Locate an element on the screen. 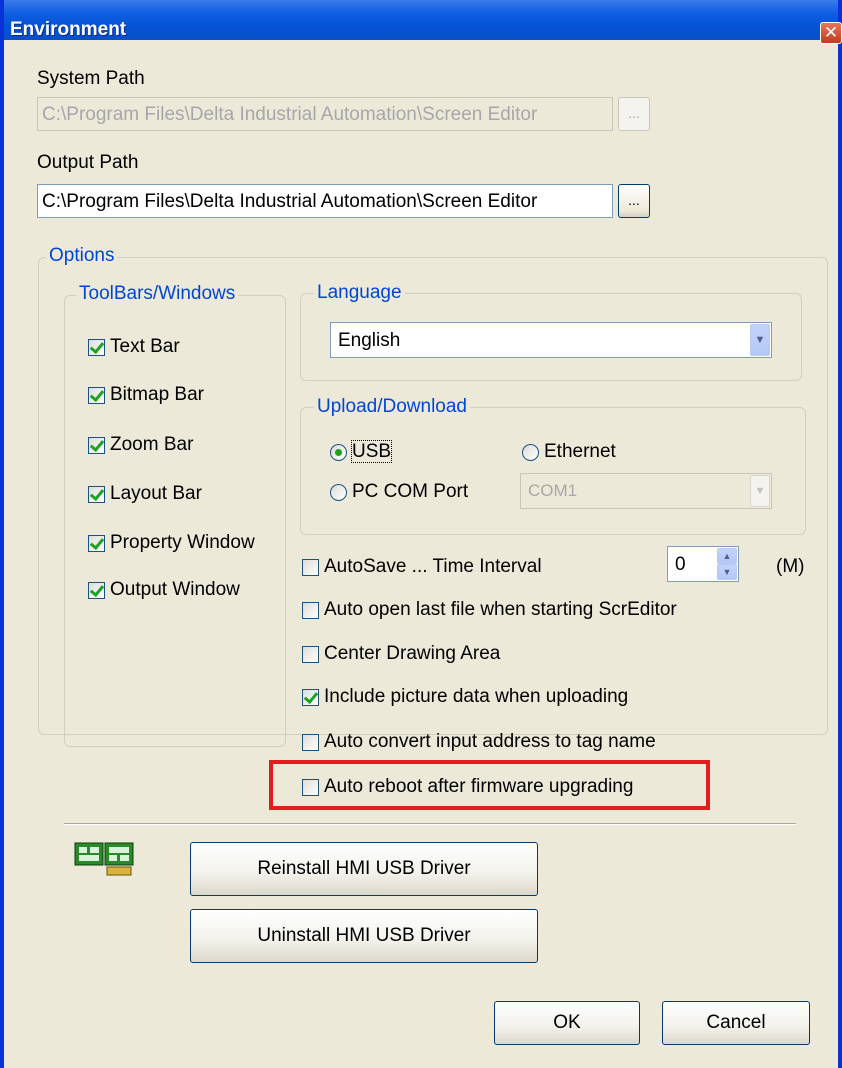 The image size is (842, 1068). time-interval-value: 0 is located at coordinates (680, 564).